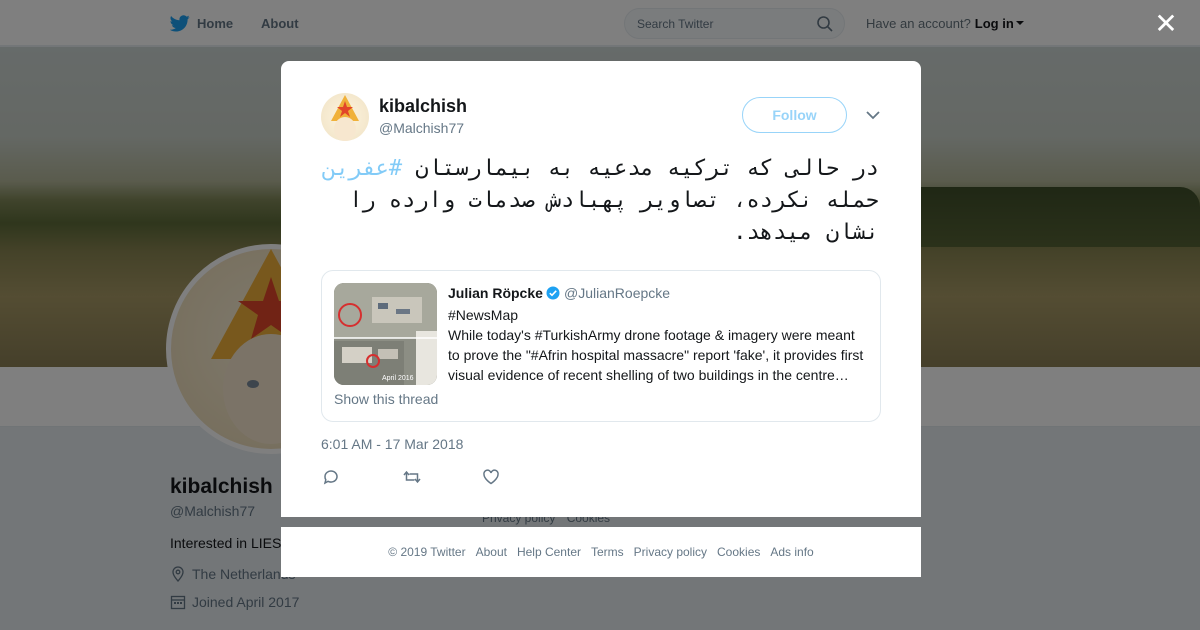  What do you see at coordinates (491, 552) in the screenshot?
I see `footer-about-link: About` at bounding box center [491, 552].